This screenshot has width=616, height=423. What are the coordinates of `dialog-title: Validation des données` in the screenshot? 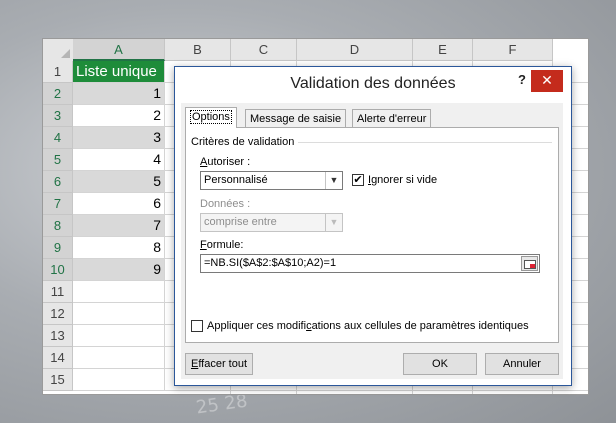 It's located at (373, 83).